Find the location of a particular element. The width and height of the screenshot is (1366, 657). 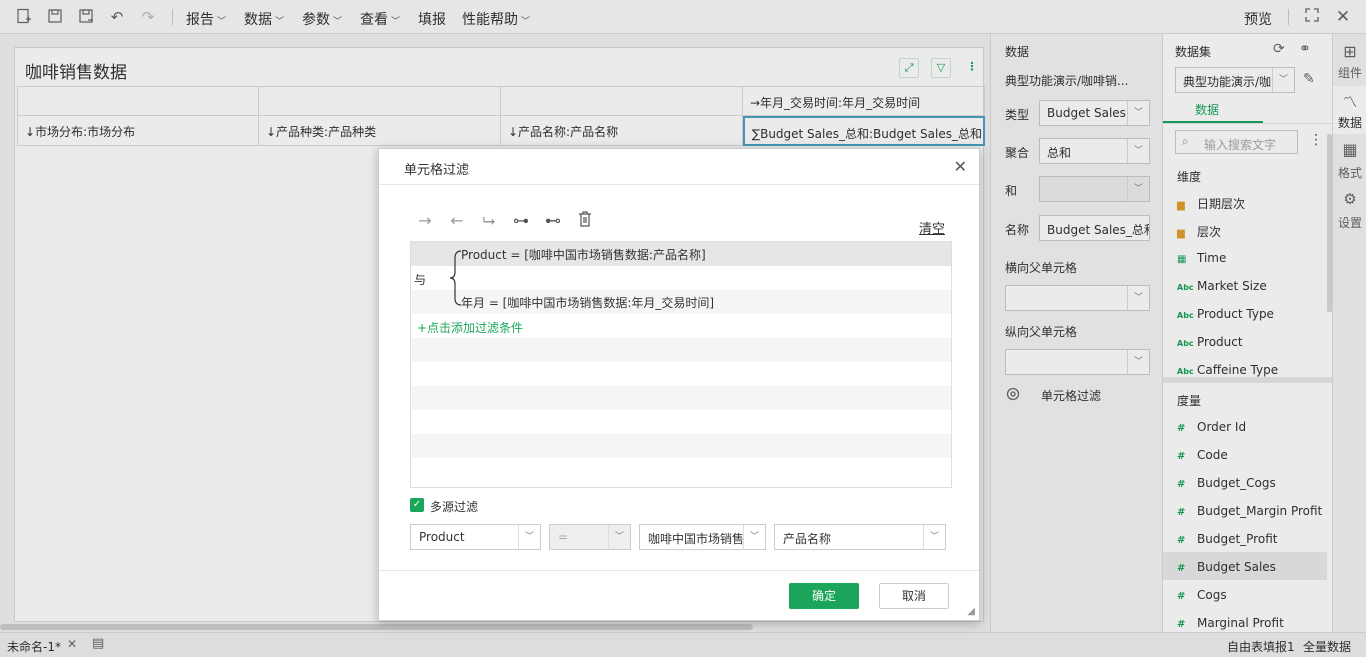

indent-left-icon: ← is located at coordinates (457, 221).